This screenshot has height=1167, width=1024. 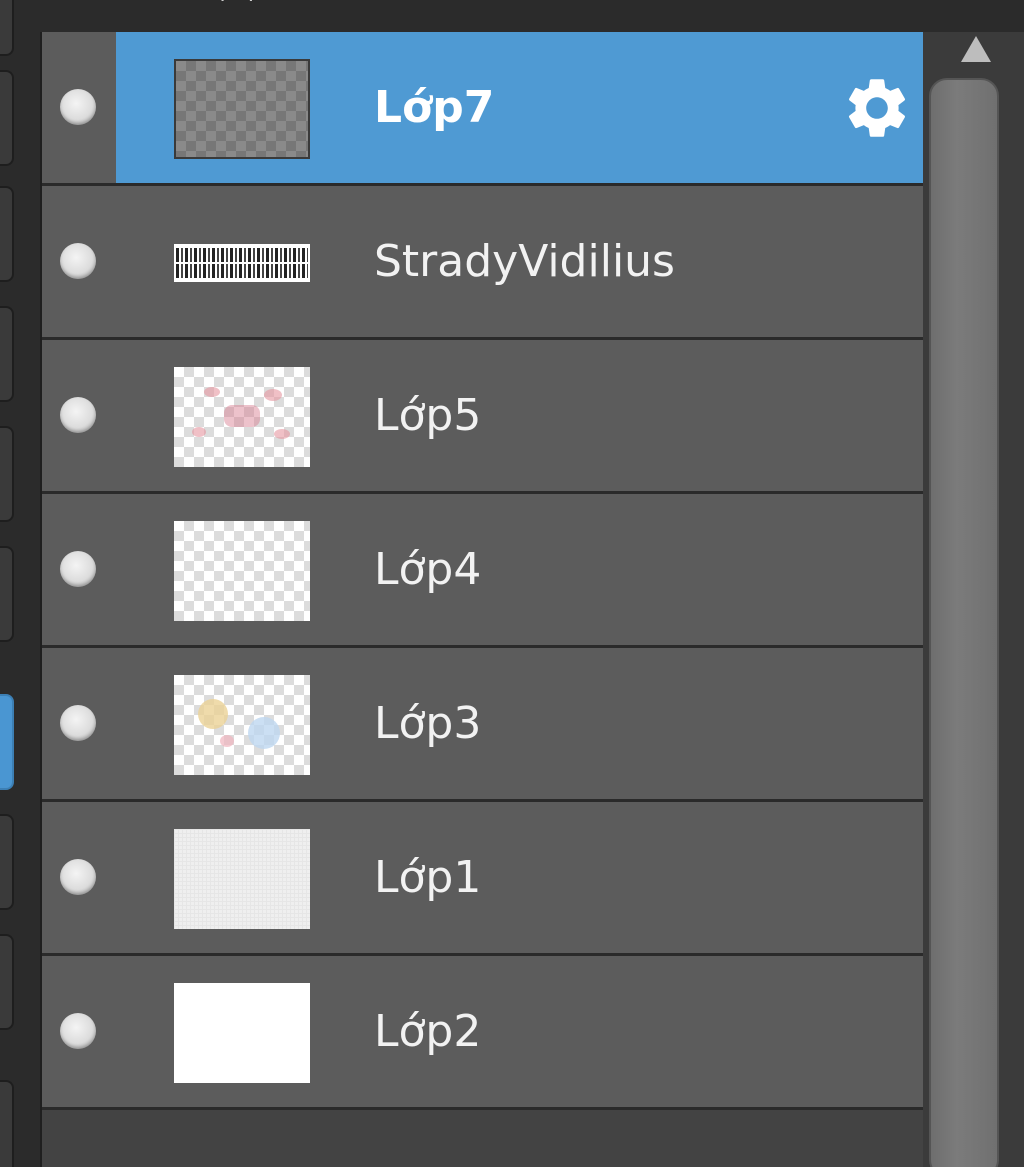 What do you see at coordinates (877, 108) in the screenshot?
I see `gear-icon` at bounding box center [877, 108].